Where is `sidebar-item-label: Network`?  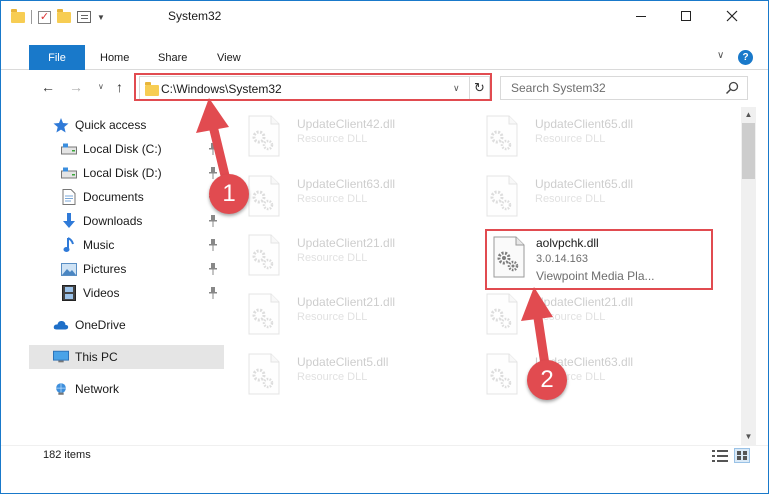 sidebar-item-label: Network is located at coordinates (97, 389).